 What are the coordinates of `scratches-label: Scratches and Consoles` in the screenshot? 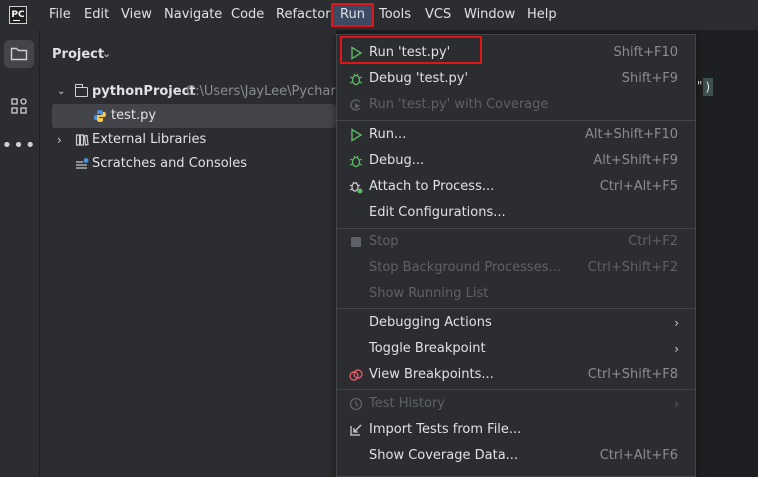 It's located at (170, 163).